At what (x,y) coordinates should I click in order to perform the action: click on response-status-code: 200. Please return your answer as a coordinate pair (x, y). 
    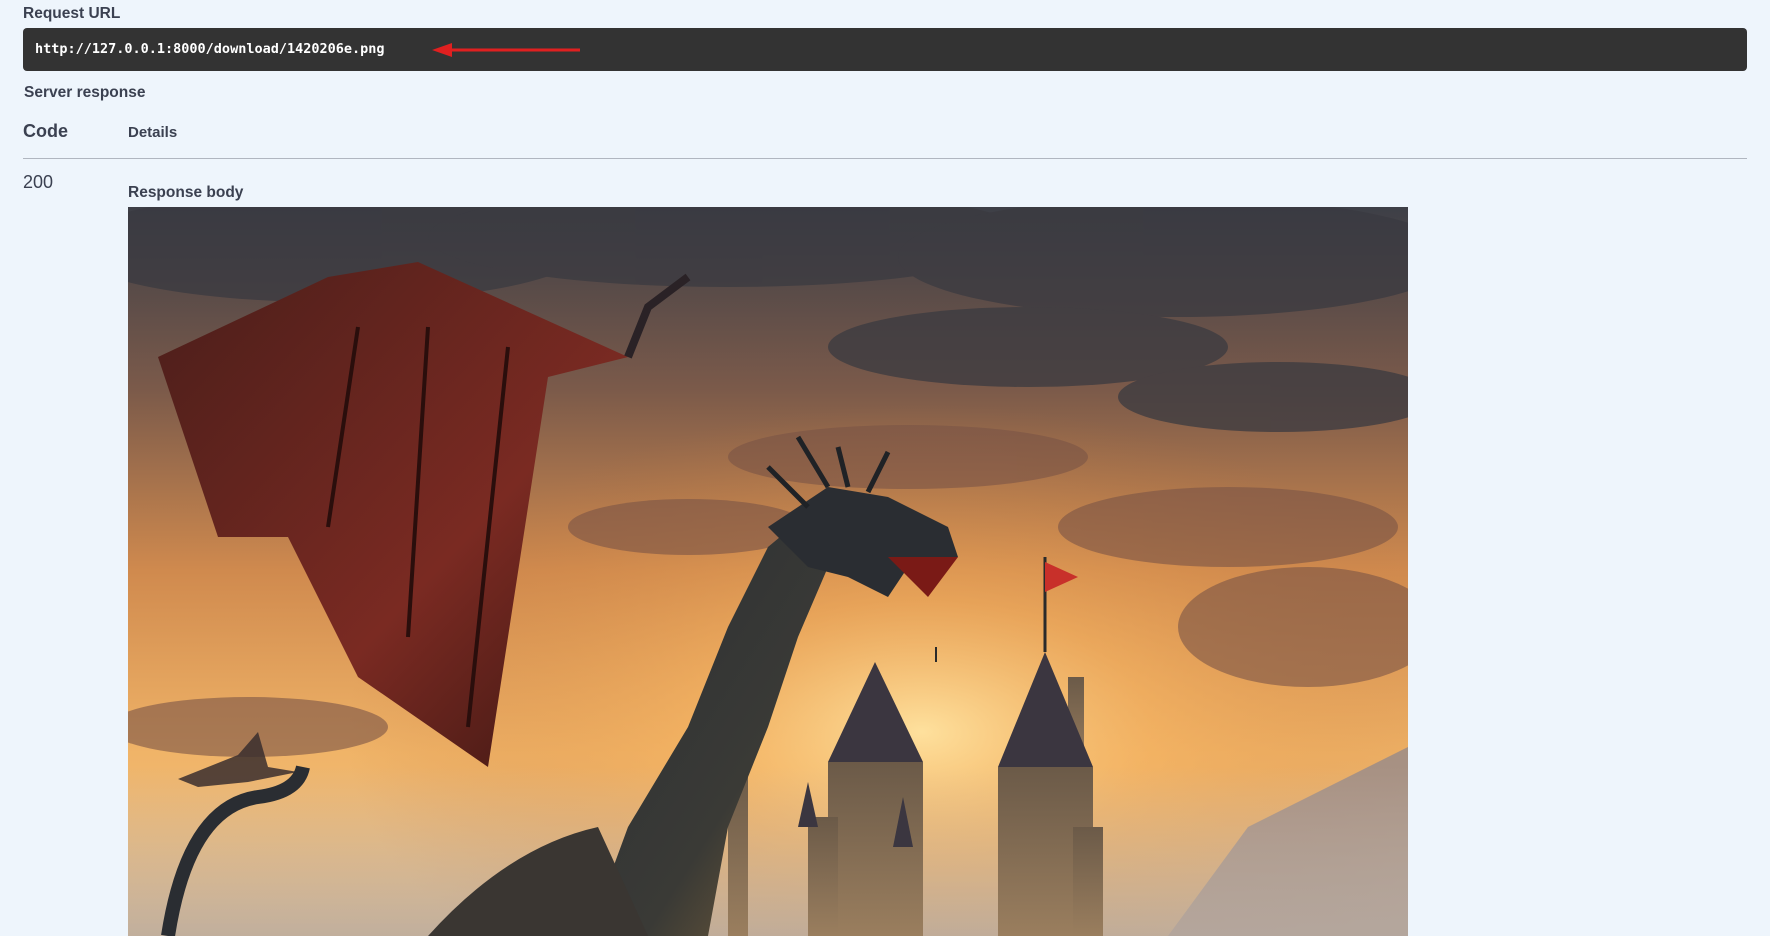
    Looking at the image, I should click on (38, 182).